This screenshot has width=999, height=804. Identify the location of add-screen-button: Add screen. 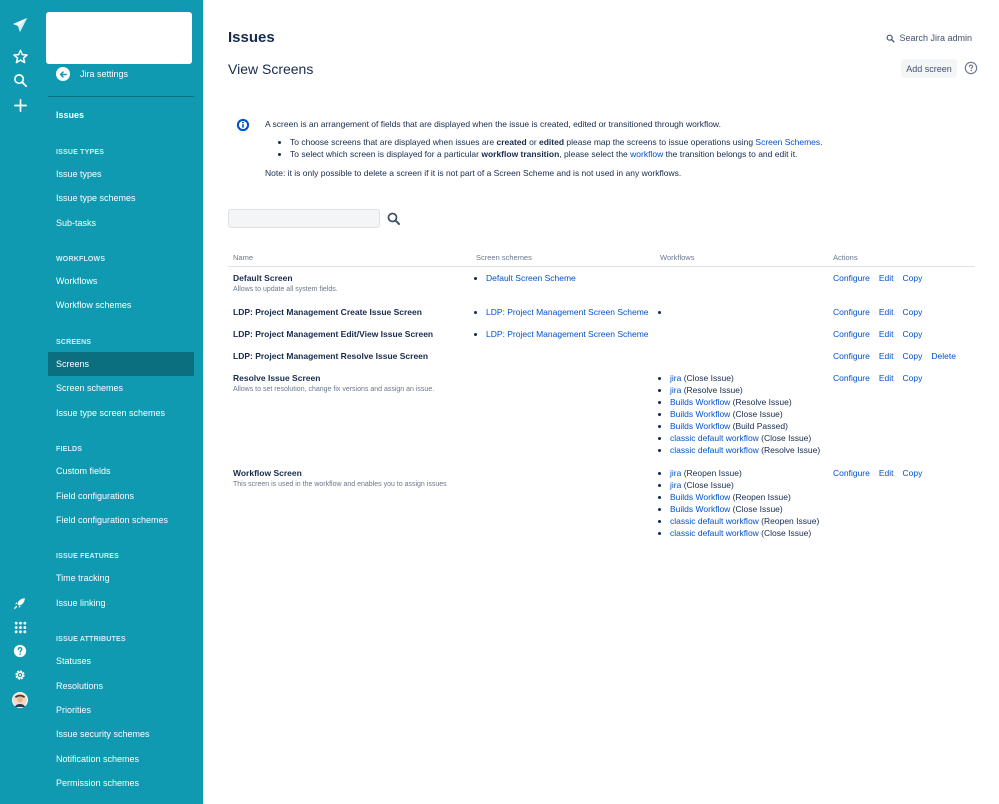
(929, 68).